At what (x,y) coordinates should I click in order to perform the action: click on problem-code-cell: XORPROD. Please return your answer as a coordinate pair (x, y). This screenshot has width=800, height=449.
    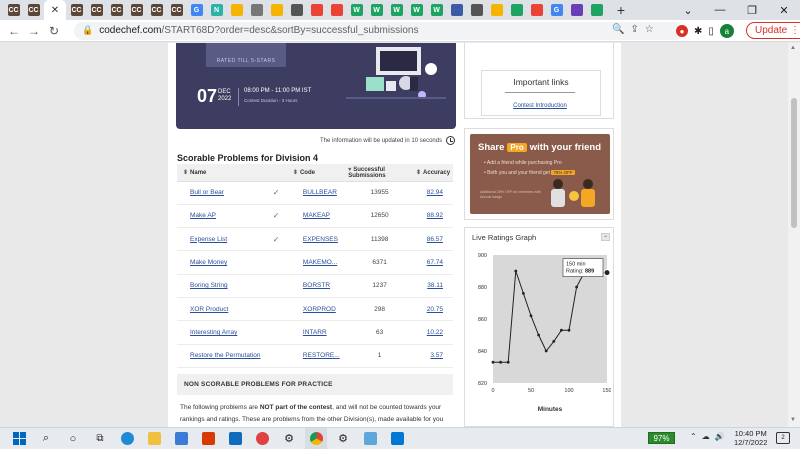
    Looking at the image, I should click on (316, 309).